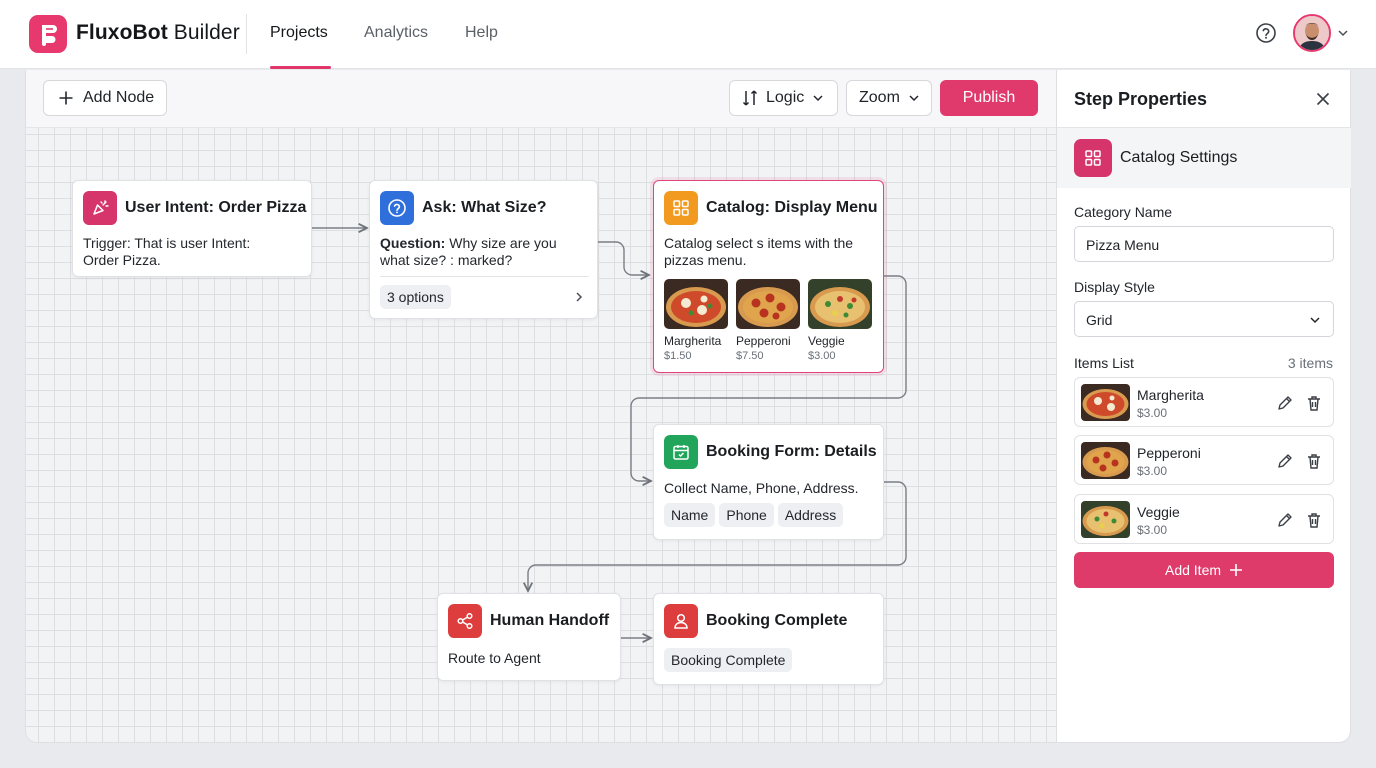 This screenshot has width=1376, height=768. What do you see at coordinates (746, 515) in the screenshot?
I see `field-chip-phone: Phone` at bounding box center [746, 515].